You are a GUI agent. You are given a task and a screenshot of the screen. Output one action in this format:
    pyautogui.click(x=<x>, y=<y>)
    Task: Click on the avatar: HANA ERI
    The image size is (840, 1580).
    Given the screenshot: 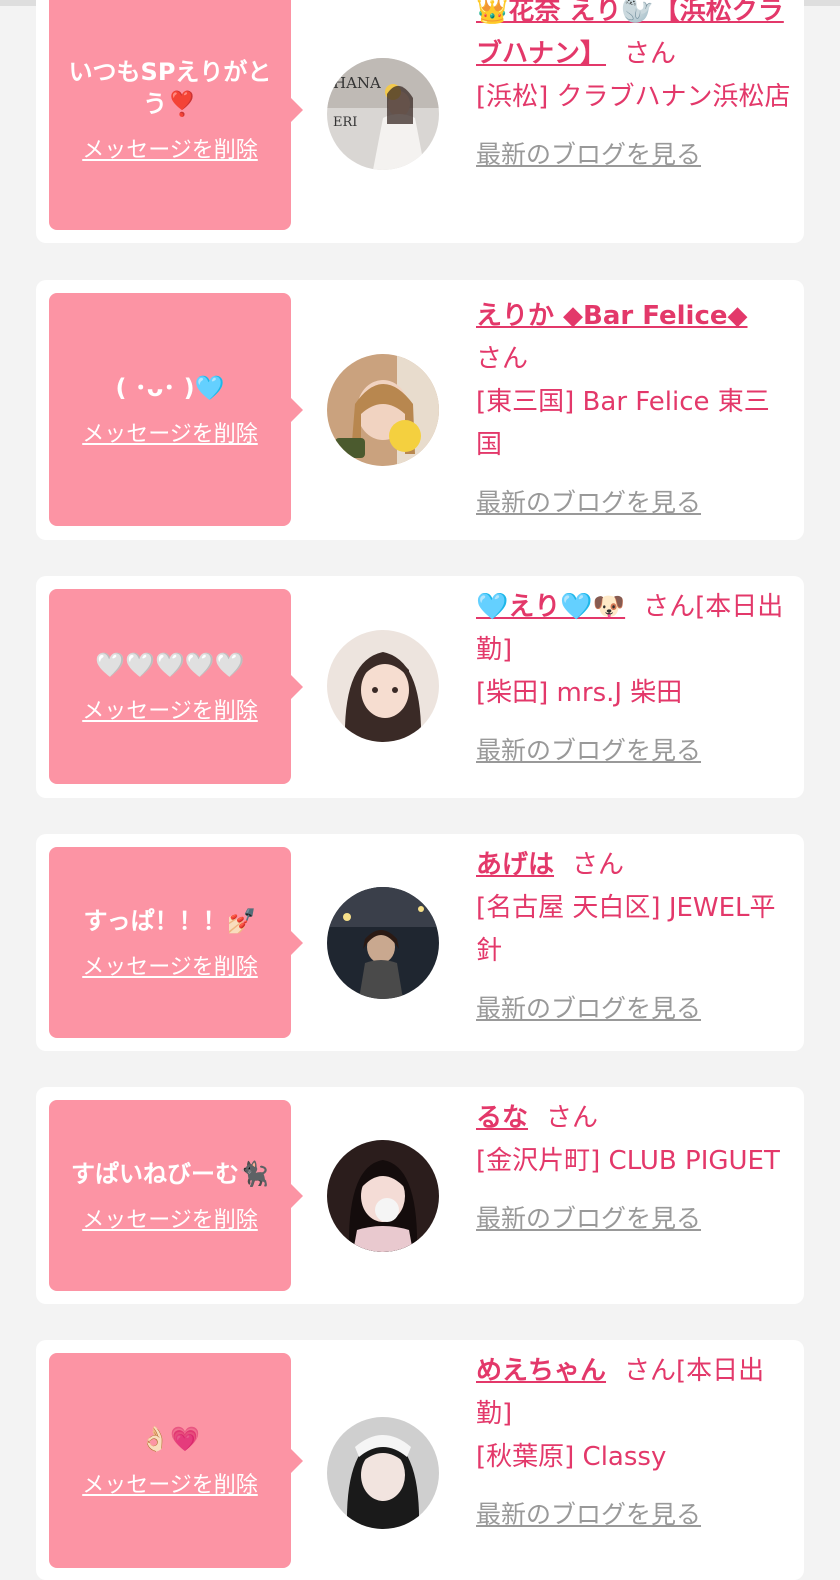 What is the action you would take?
    pyautogui.click(x=383, y=114)
    